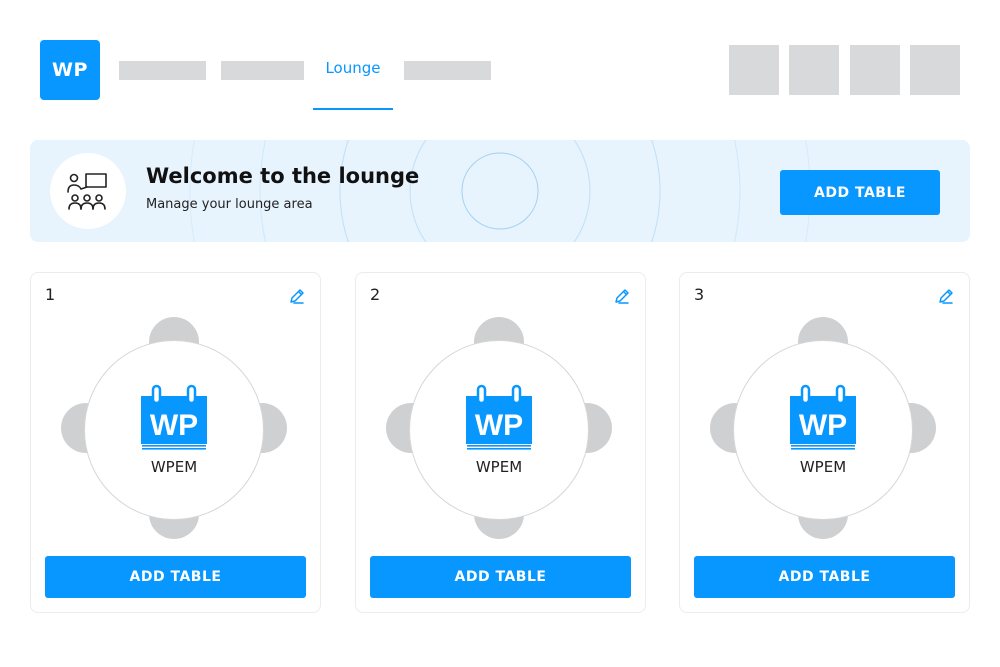 This screenshot has width=1000, height=667. I want to click on banner-title: Welcome to the lounge, so click(283, 176).